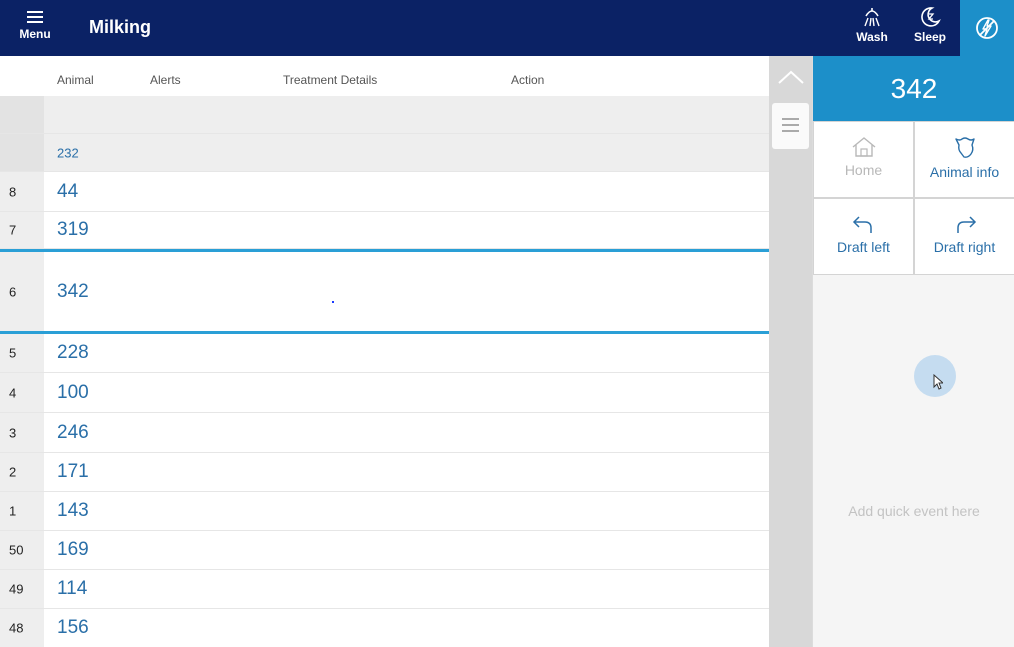 The height and width of the screenshot is (647, 1014). Describe the element at coordinates (872, 17) in the screenshot. I see `shower-icon` at that location.